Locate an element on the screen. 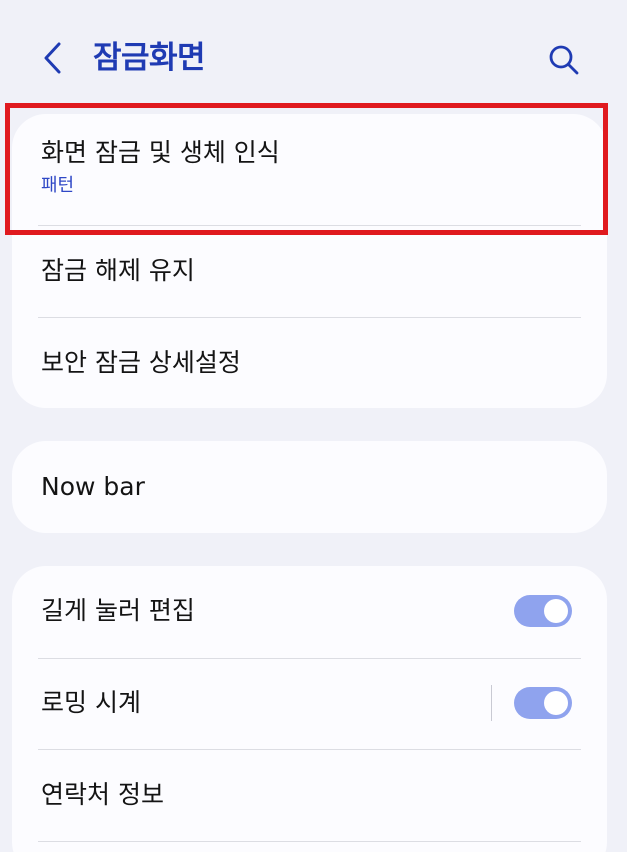  list-item-keep-unlocked: 잠금 해제 유지 is located at coordinates (309, 272).